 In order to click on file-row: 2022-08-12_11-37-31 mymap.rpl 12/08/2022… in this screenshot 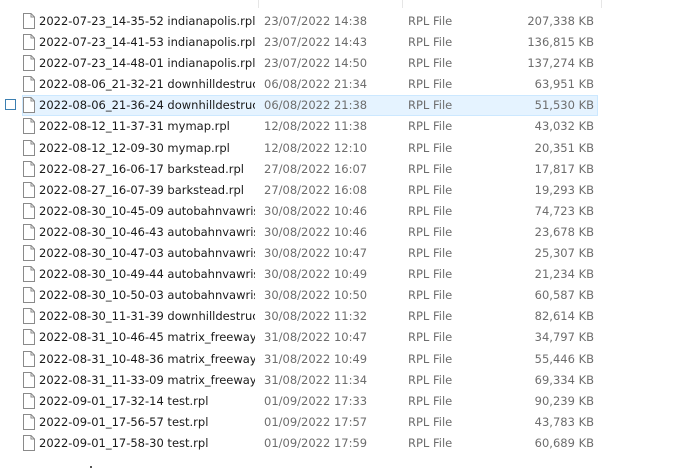, I will do `click(345, 126)`.